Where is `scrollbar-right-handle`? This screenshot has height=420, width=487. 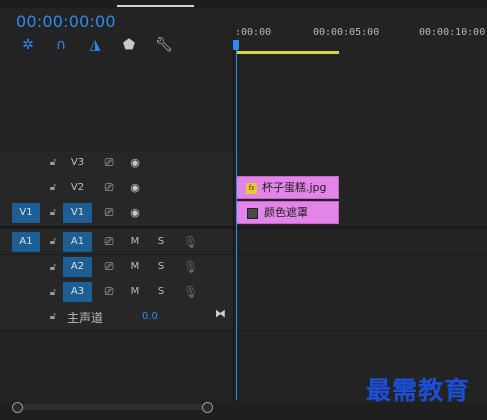 scrollbar-right-handle is located at coordinates (207, 407).